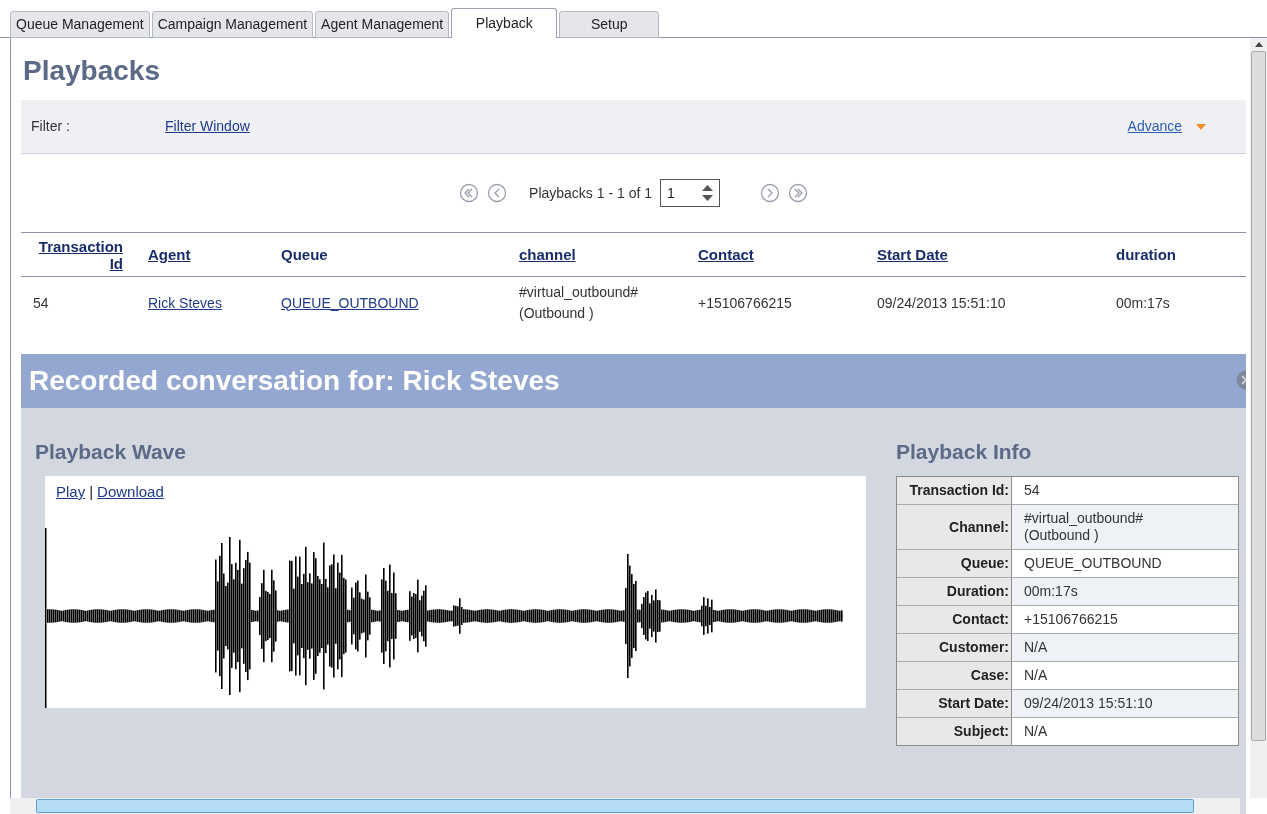 Image resolution: width=1267 pixels, height=814 pixels. Describe the element at coordinates (294, 381) in the screenshot. I see `recording-title: Recorded conversation for: Rick Steves` at that location.